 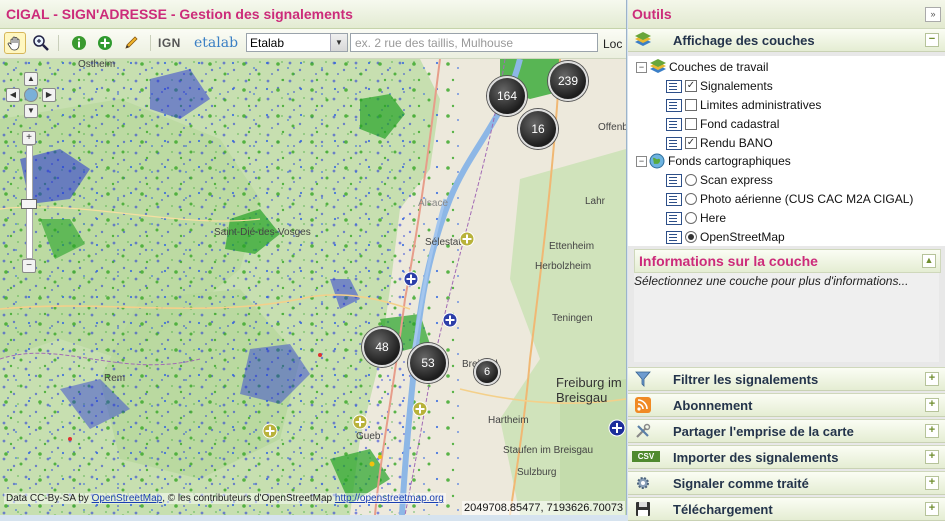 What do you see at coordinates (538, 129) in the screenshot?
I see `report-cluster: 16` at bounding box center [538, 129].